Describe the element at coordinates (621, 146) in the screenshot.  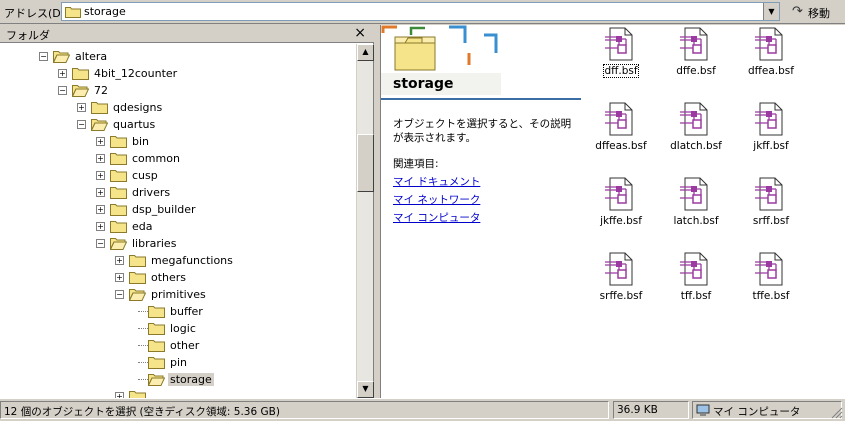
I see `file-name: dffeas.bsf` at that location.